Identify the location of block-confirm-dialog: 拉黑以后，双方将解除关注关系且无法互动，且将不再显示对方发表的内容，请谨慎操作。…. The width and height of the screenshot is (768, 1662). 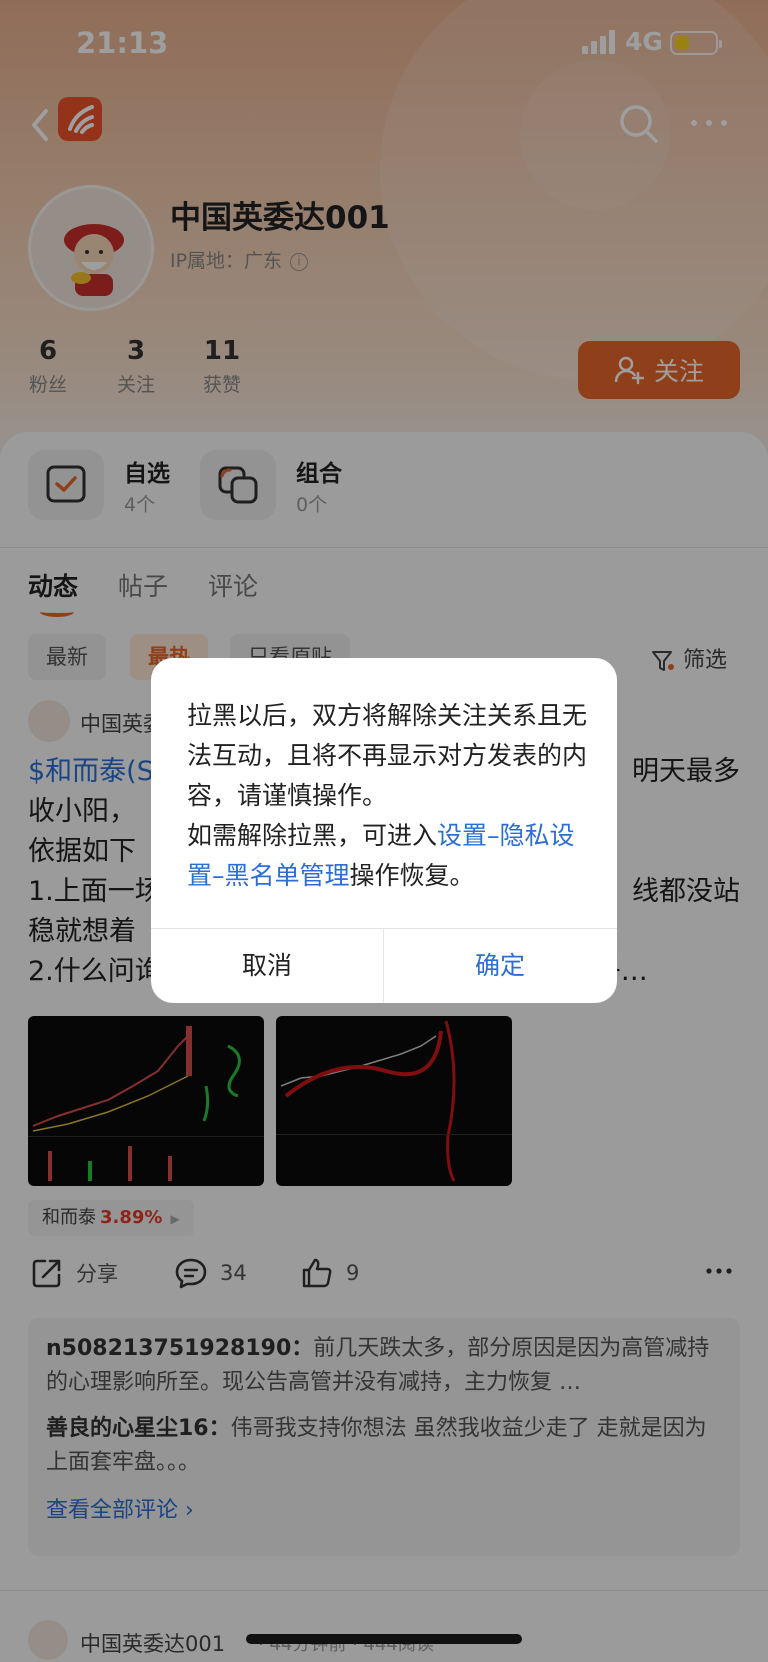
(384, 830).